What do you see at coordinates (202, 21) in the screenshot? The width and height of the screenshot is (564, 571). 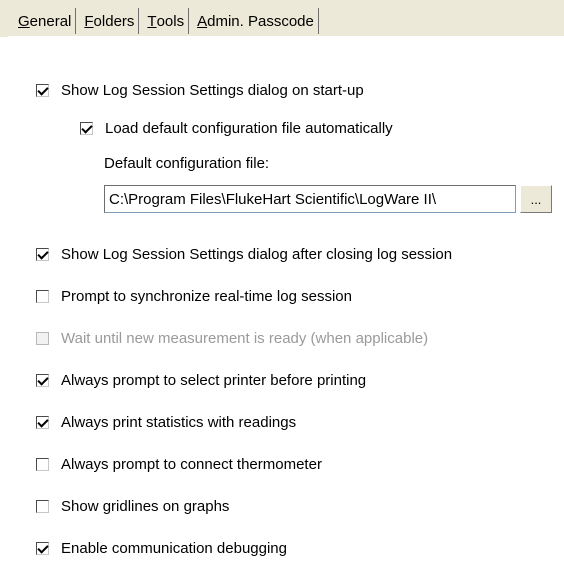 I see `tab-admin-passcode-accel: A` at bounding box center [202, 21].